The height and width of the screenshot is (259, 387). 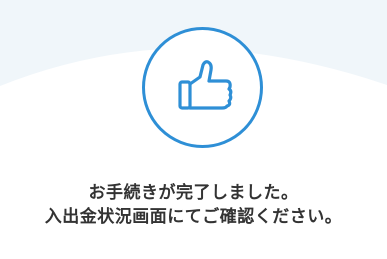 I want to click on success-icon-circle, so click(x=202, y=87).